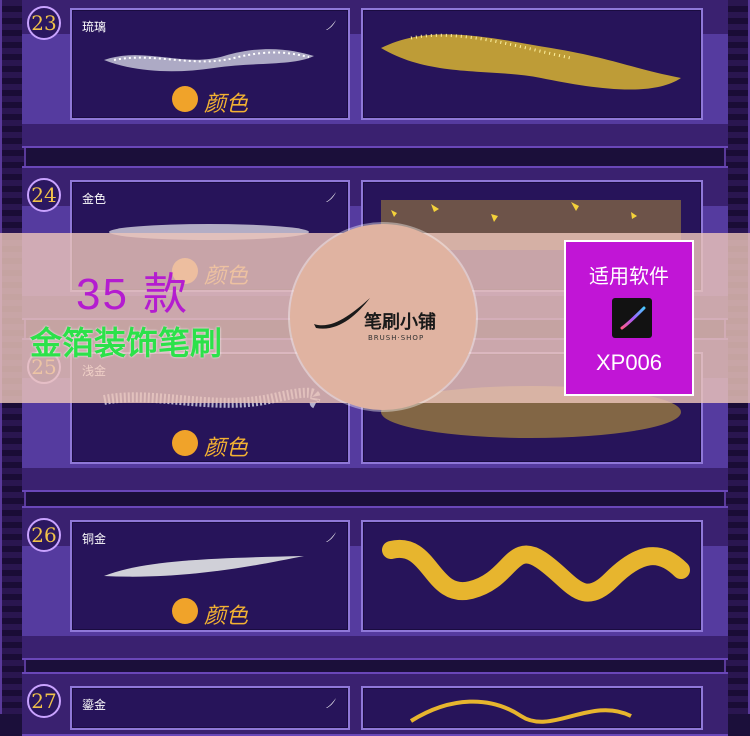  What do you see at coordinates (204, 566) in the screenshot?
I see `silver-leaf-stroke` at bounding box center [204, 566].